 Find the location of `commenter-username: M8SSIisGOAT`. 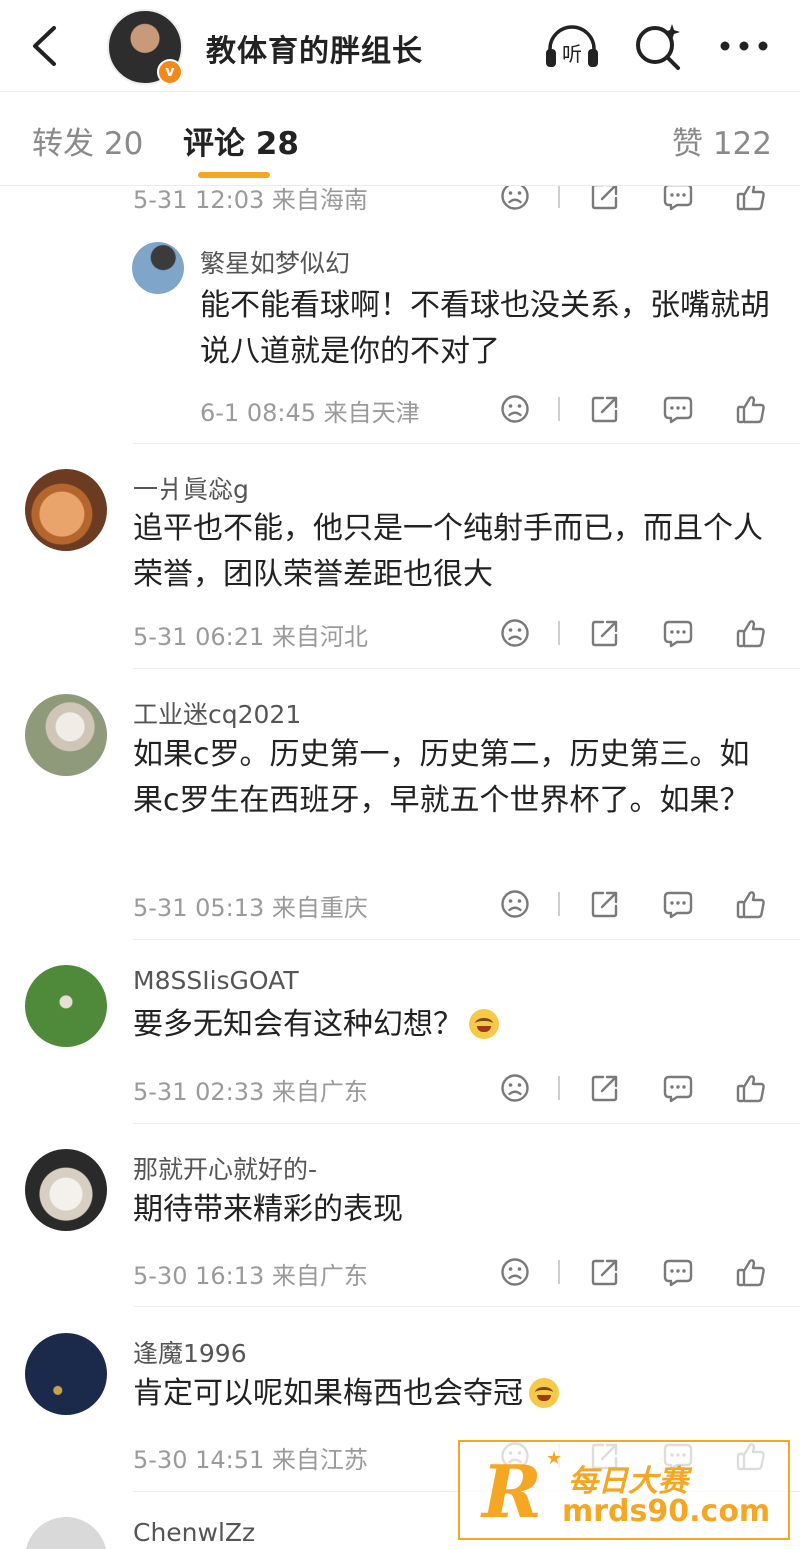

commenter-username: M8SSIisGOAT is located at coordinates (216, 980).